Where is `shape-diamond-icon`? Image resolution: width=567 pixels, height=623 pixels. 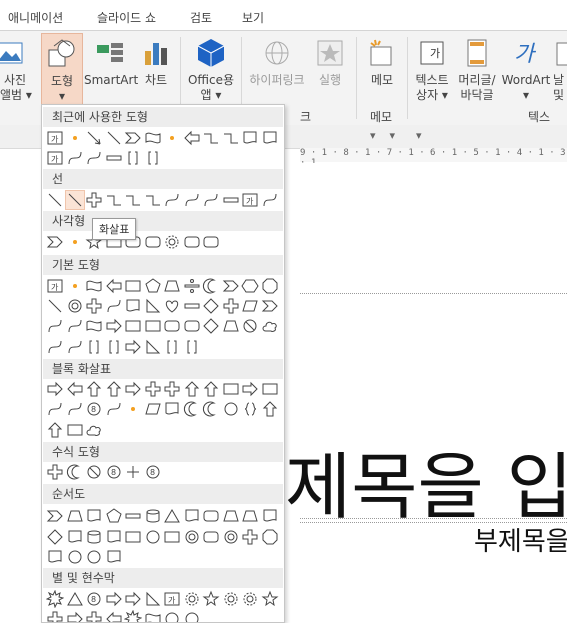 shape-diamond-icon is located at coordinates (211, 306).